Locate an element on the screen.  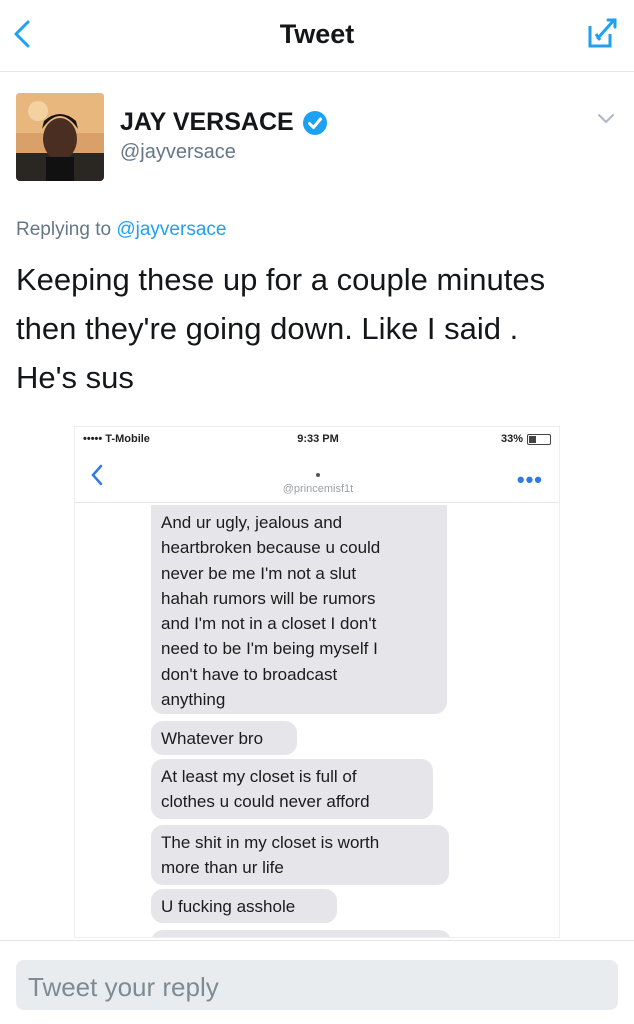
tweet-text-line: Keeping these up for a couple minutes is located at coordinates (281, 279).